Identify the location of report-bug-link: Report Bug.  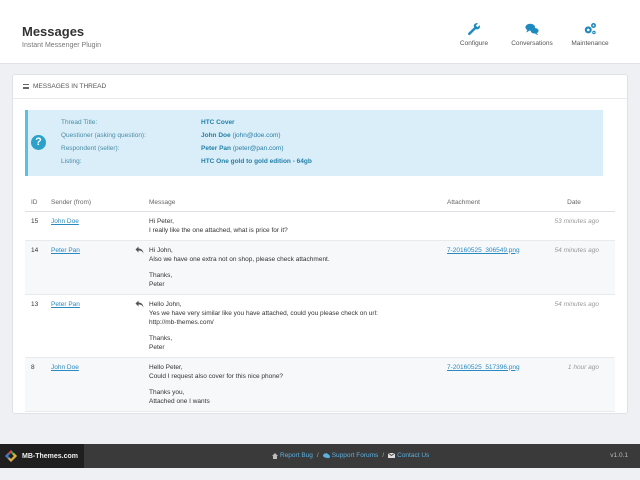
(292, 455).